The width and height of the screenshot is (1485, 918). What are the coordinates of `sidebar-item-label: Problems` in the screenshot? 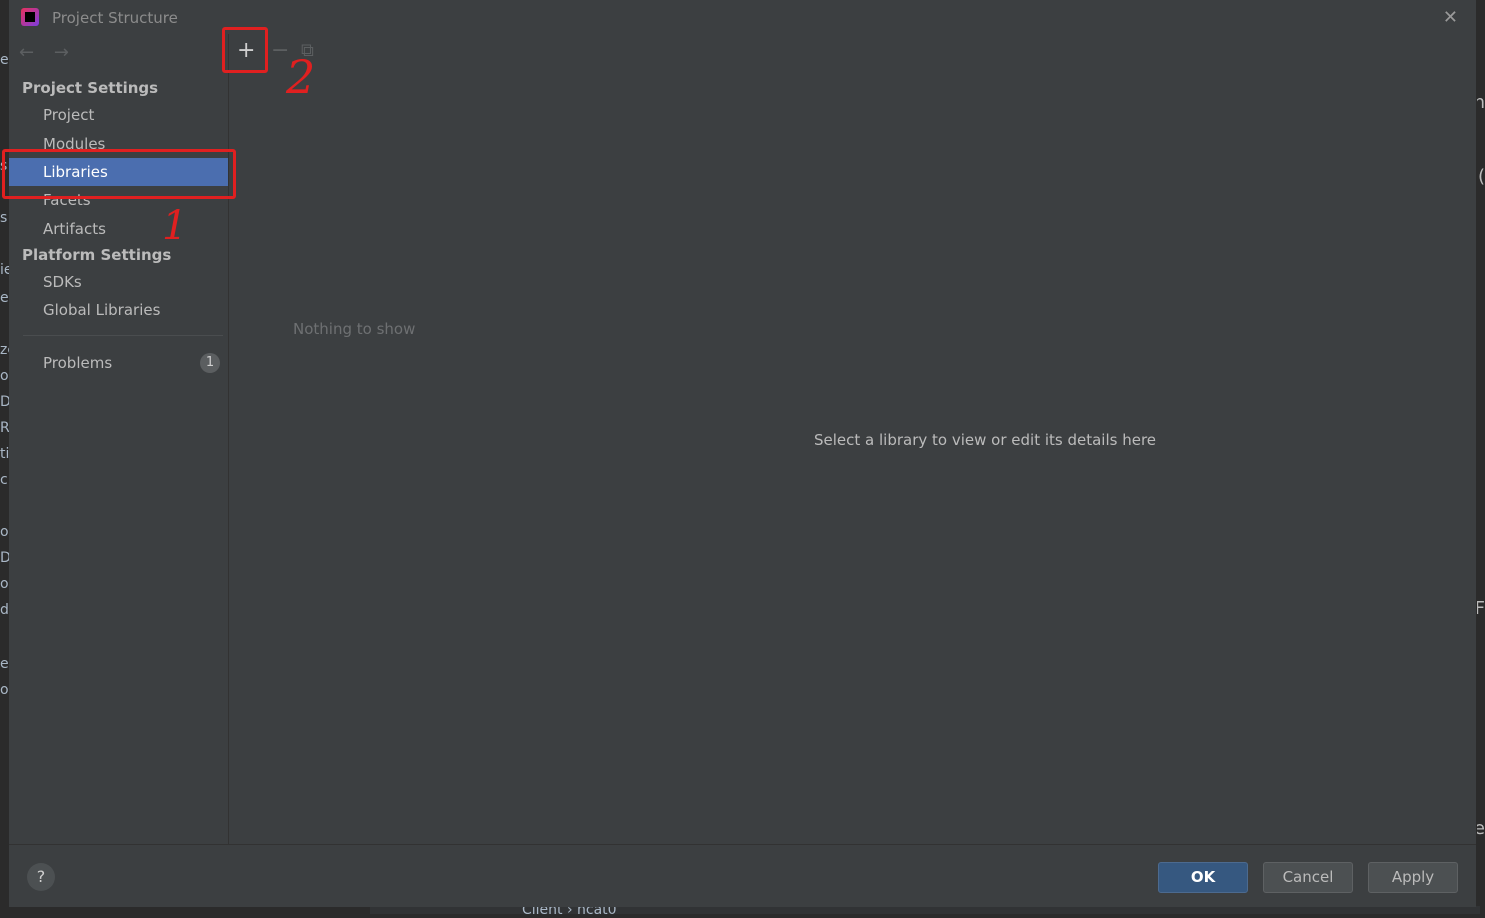 It's located at (78, 363).